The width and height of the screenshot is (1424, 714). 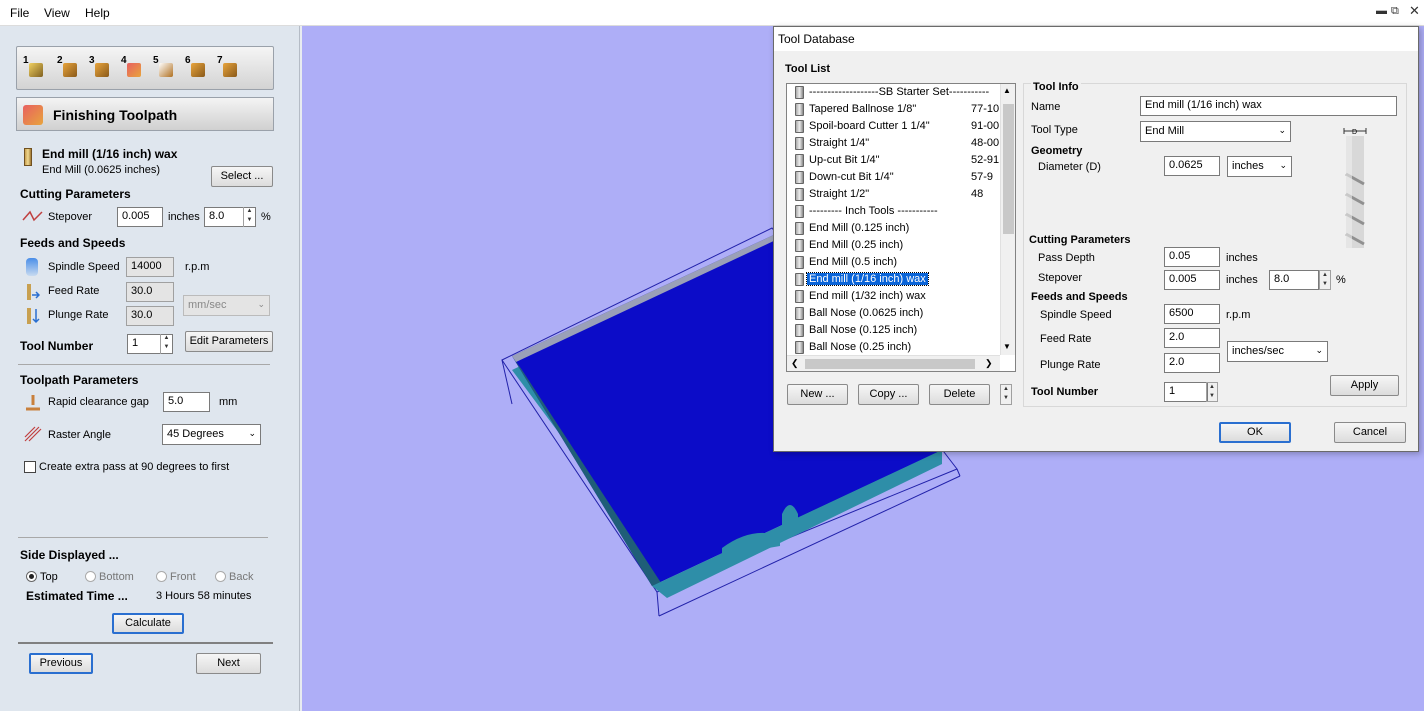 What do you see at coordinates (1364, 385) in the screenshot?
I see `apply-button: Apply` at bounding box center [1364, 385].